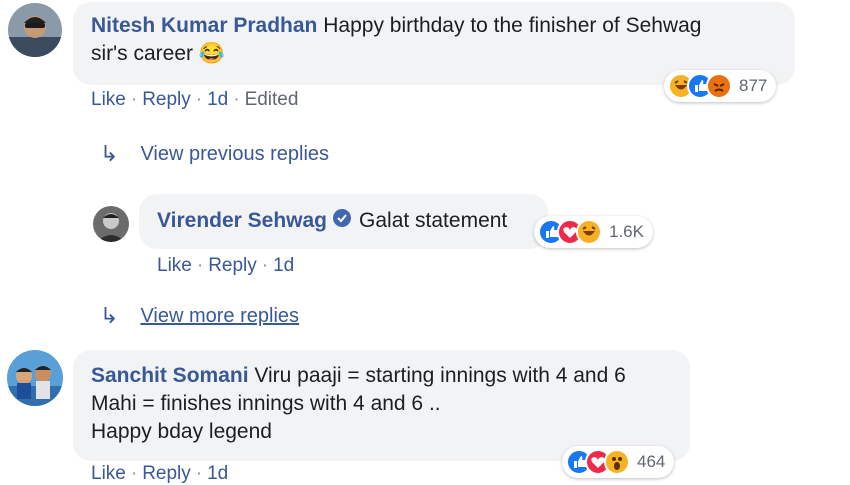 This screenshot has height=485, width=850. I want to click on reply-actions: Like · Reply · 1d, so click(226, 265).